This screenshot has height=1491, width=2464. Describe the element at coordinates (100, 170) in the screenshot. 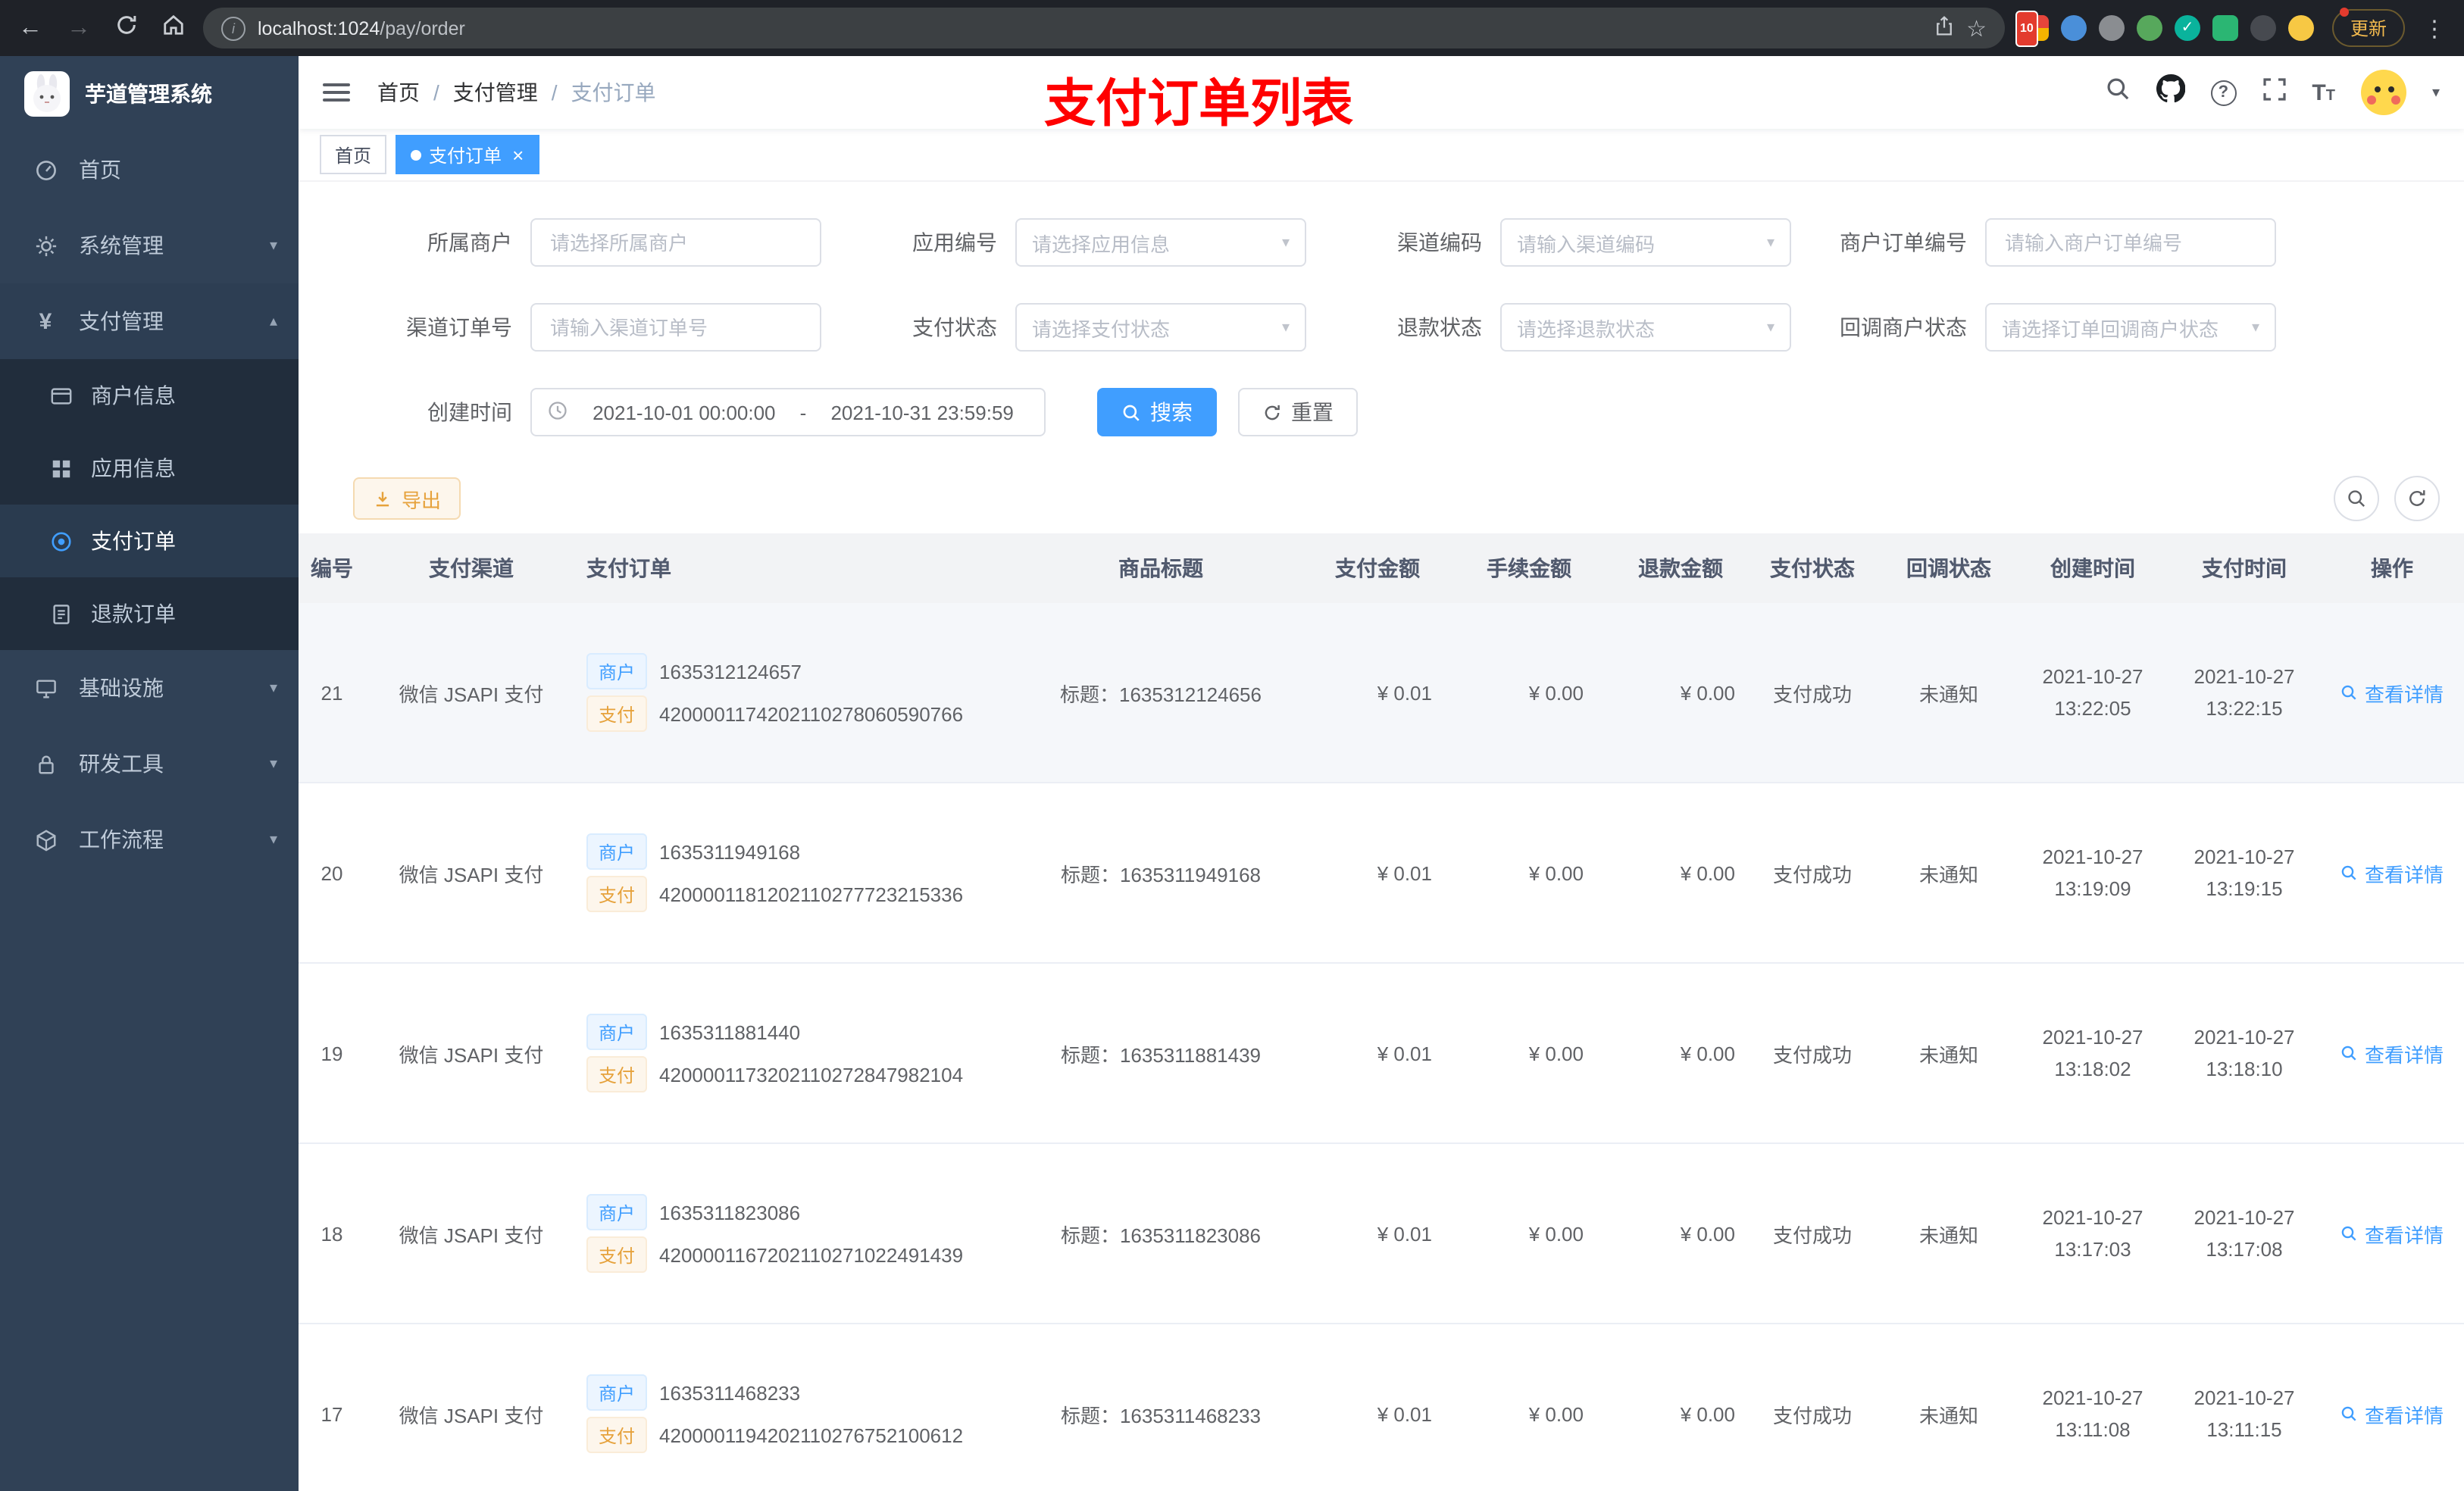

I see `sidebar-item-label: 首页` at that location.